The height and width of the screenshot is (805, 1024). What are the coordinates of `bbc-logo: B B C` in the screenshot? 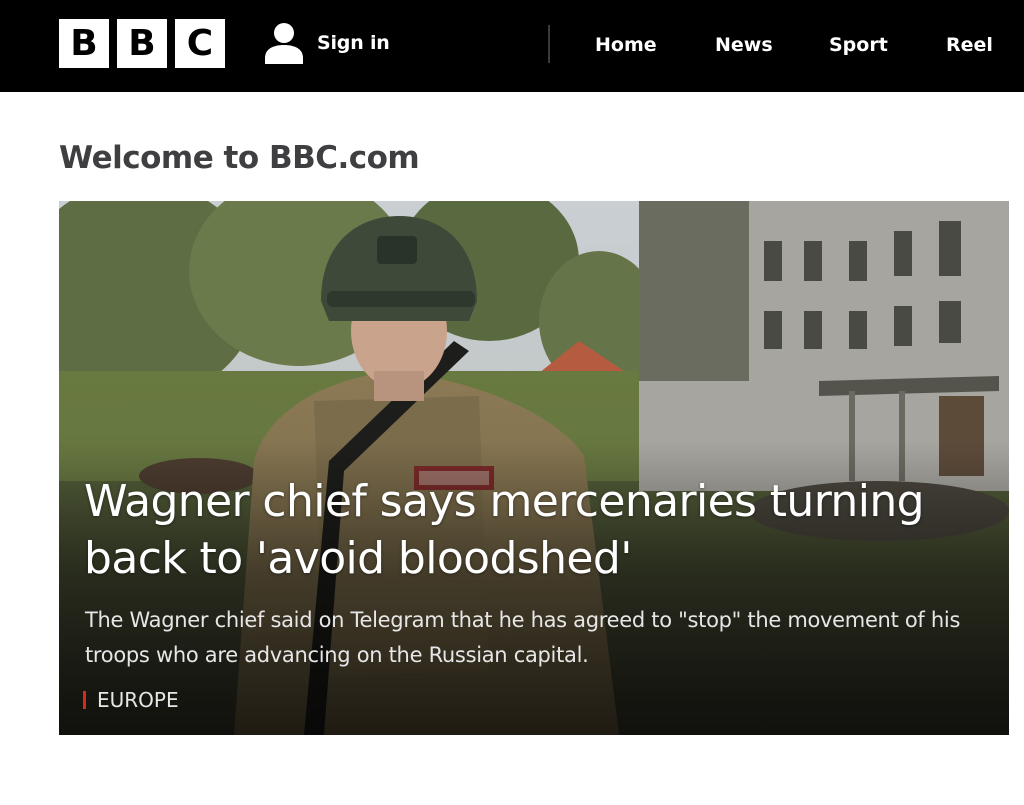 It's located at (142, 43).